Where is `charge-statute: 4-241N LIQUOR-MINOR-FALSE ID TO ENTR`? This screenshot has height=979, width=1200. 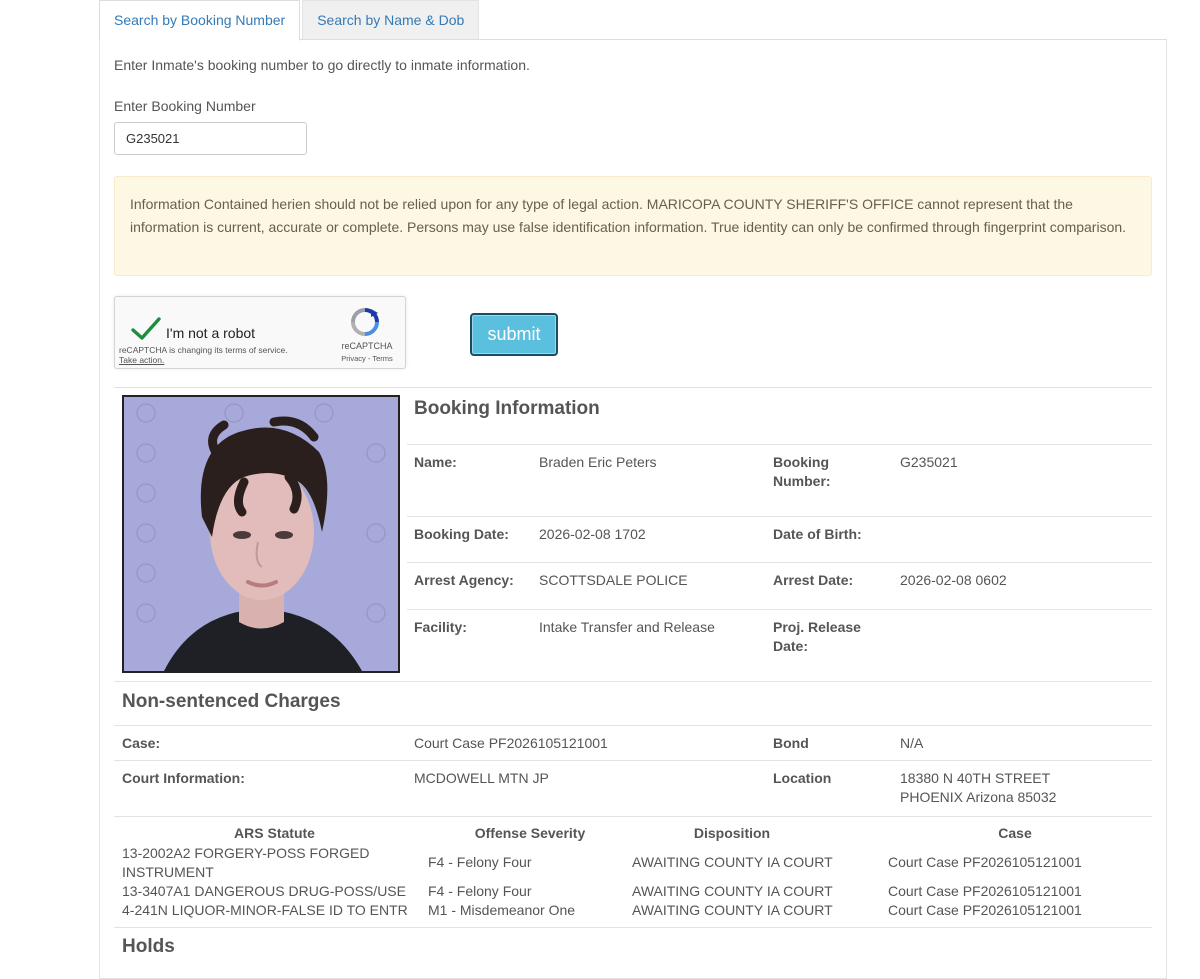 charge-statute: 4-241N LIQUOR-MINOR-FALSE ID TO ENTR is located at coordinates (265, 910).